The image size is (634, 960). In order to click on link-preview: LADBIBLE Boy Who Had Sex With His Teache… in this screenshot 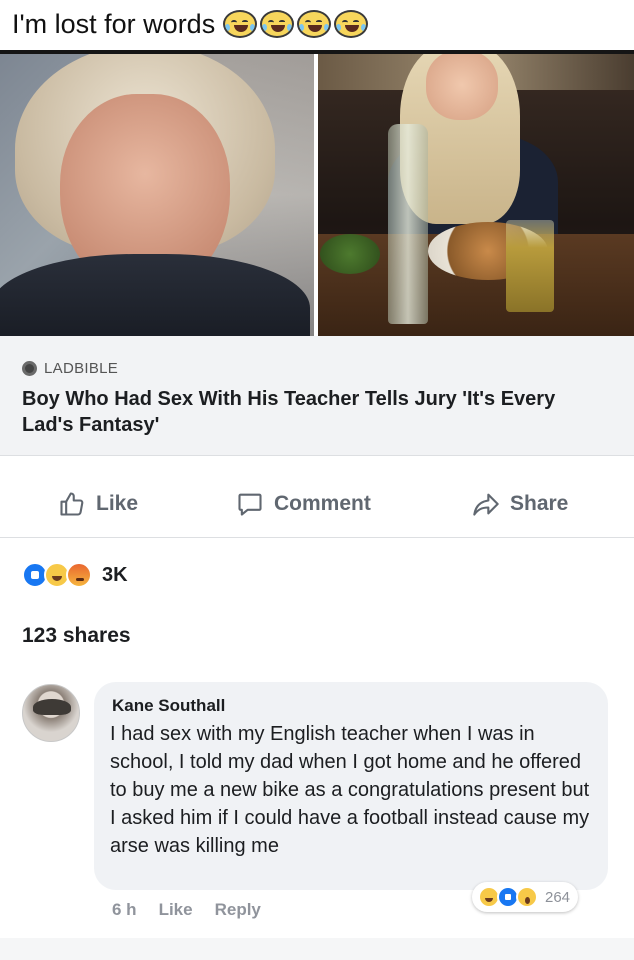, I will do `click(317, 396)`.